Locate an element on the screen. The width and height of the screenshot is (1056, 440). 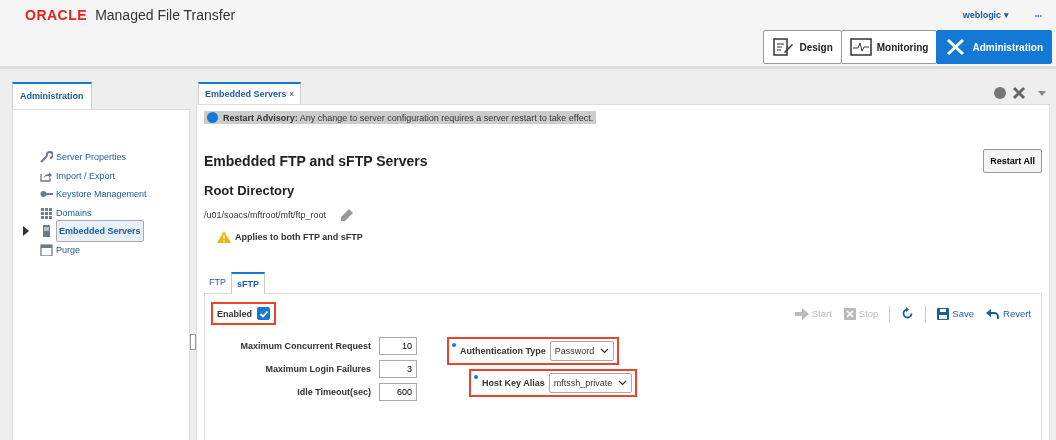
oracle-logo: ORACLE is located at coordinates (56, 15).